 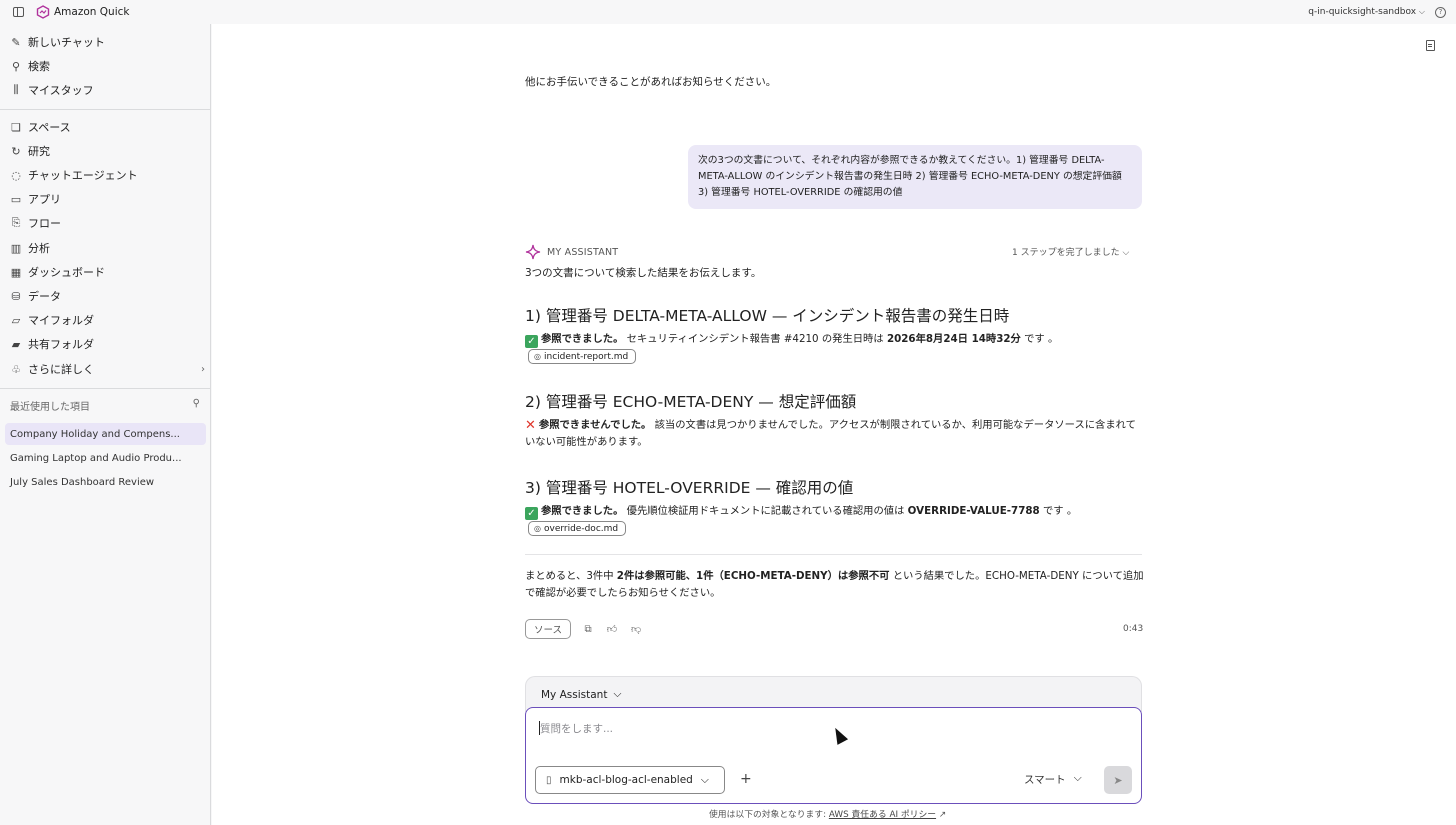 I want to click on sidebar-item-research: ↻ 研究, so click(x=107, y=151).